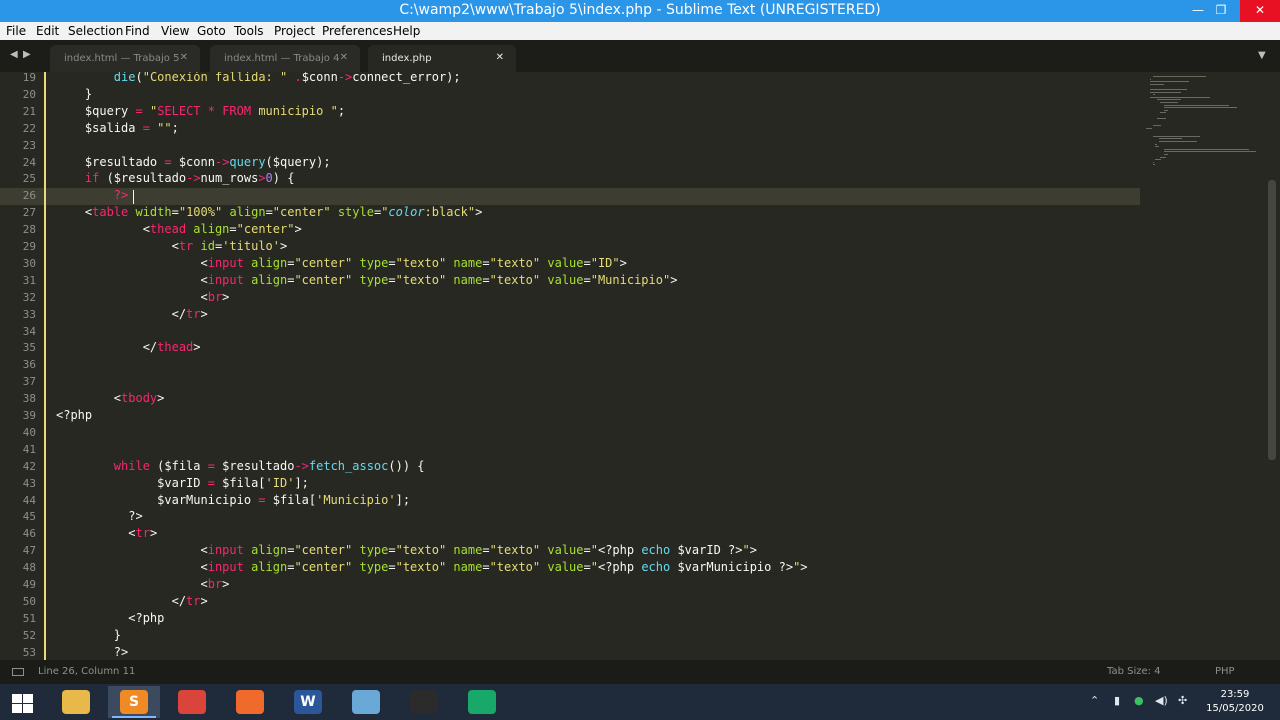  Describe the element at coordinates (192, 702) in the screenshot. I see `taskbar-chrome` at that location.